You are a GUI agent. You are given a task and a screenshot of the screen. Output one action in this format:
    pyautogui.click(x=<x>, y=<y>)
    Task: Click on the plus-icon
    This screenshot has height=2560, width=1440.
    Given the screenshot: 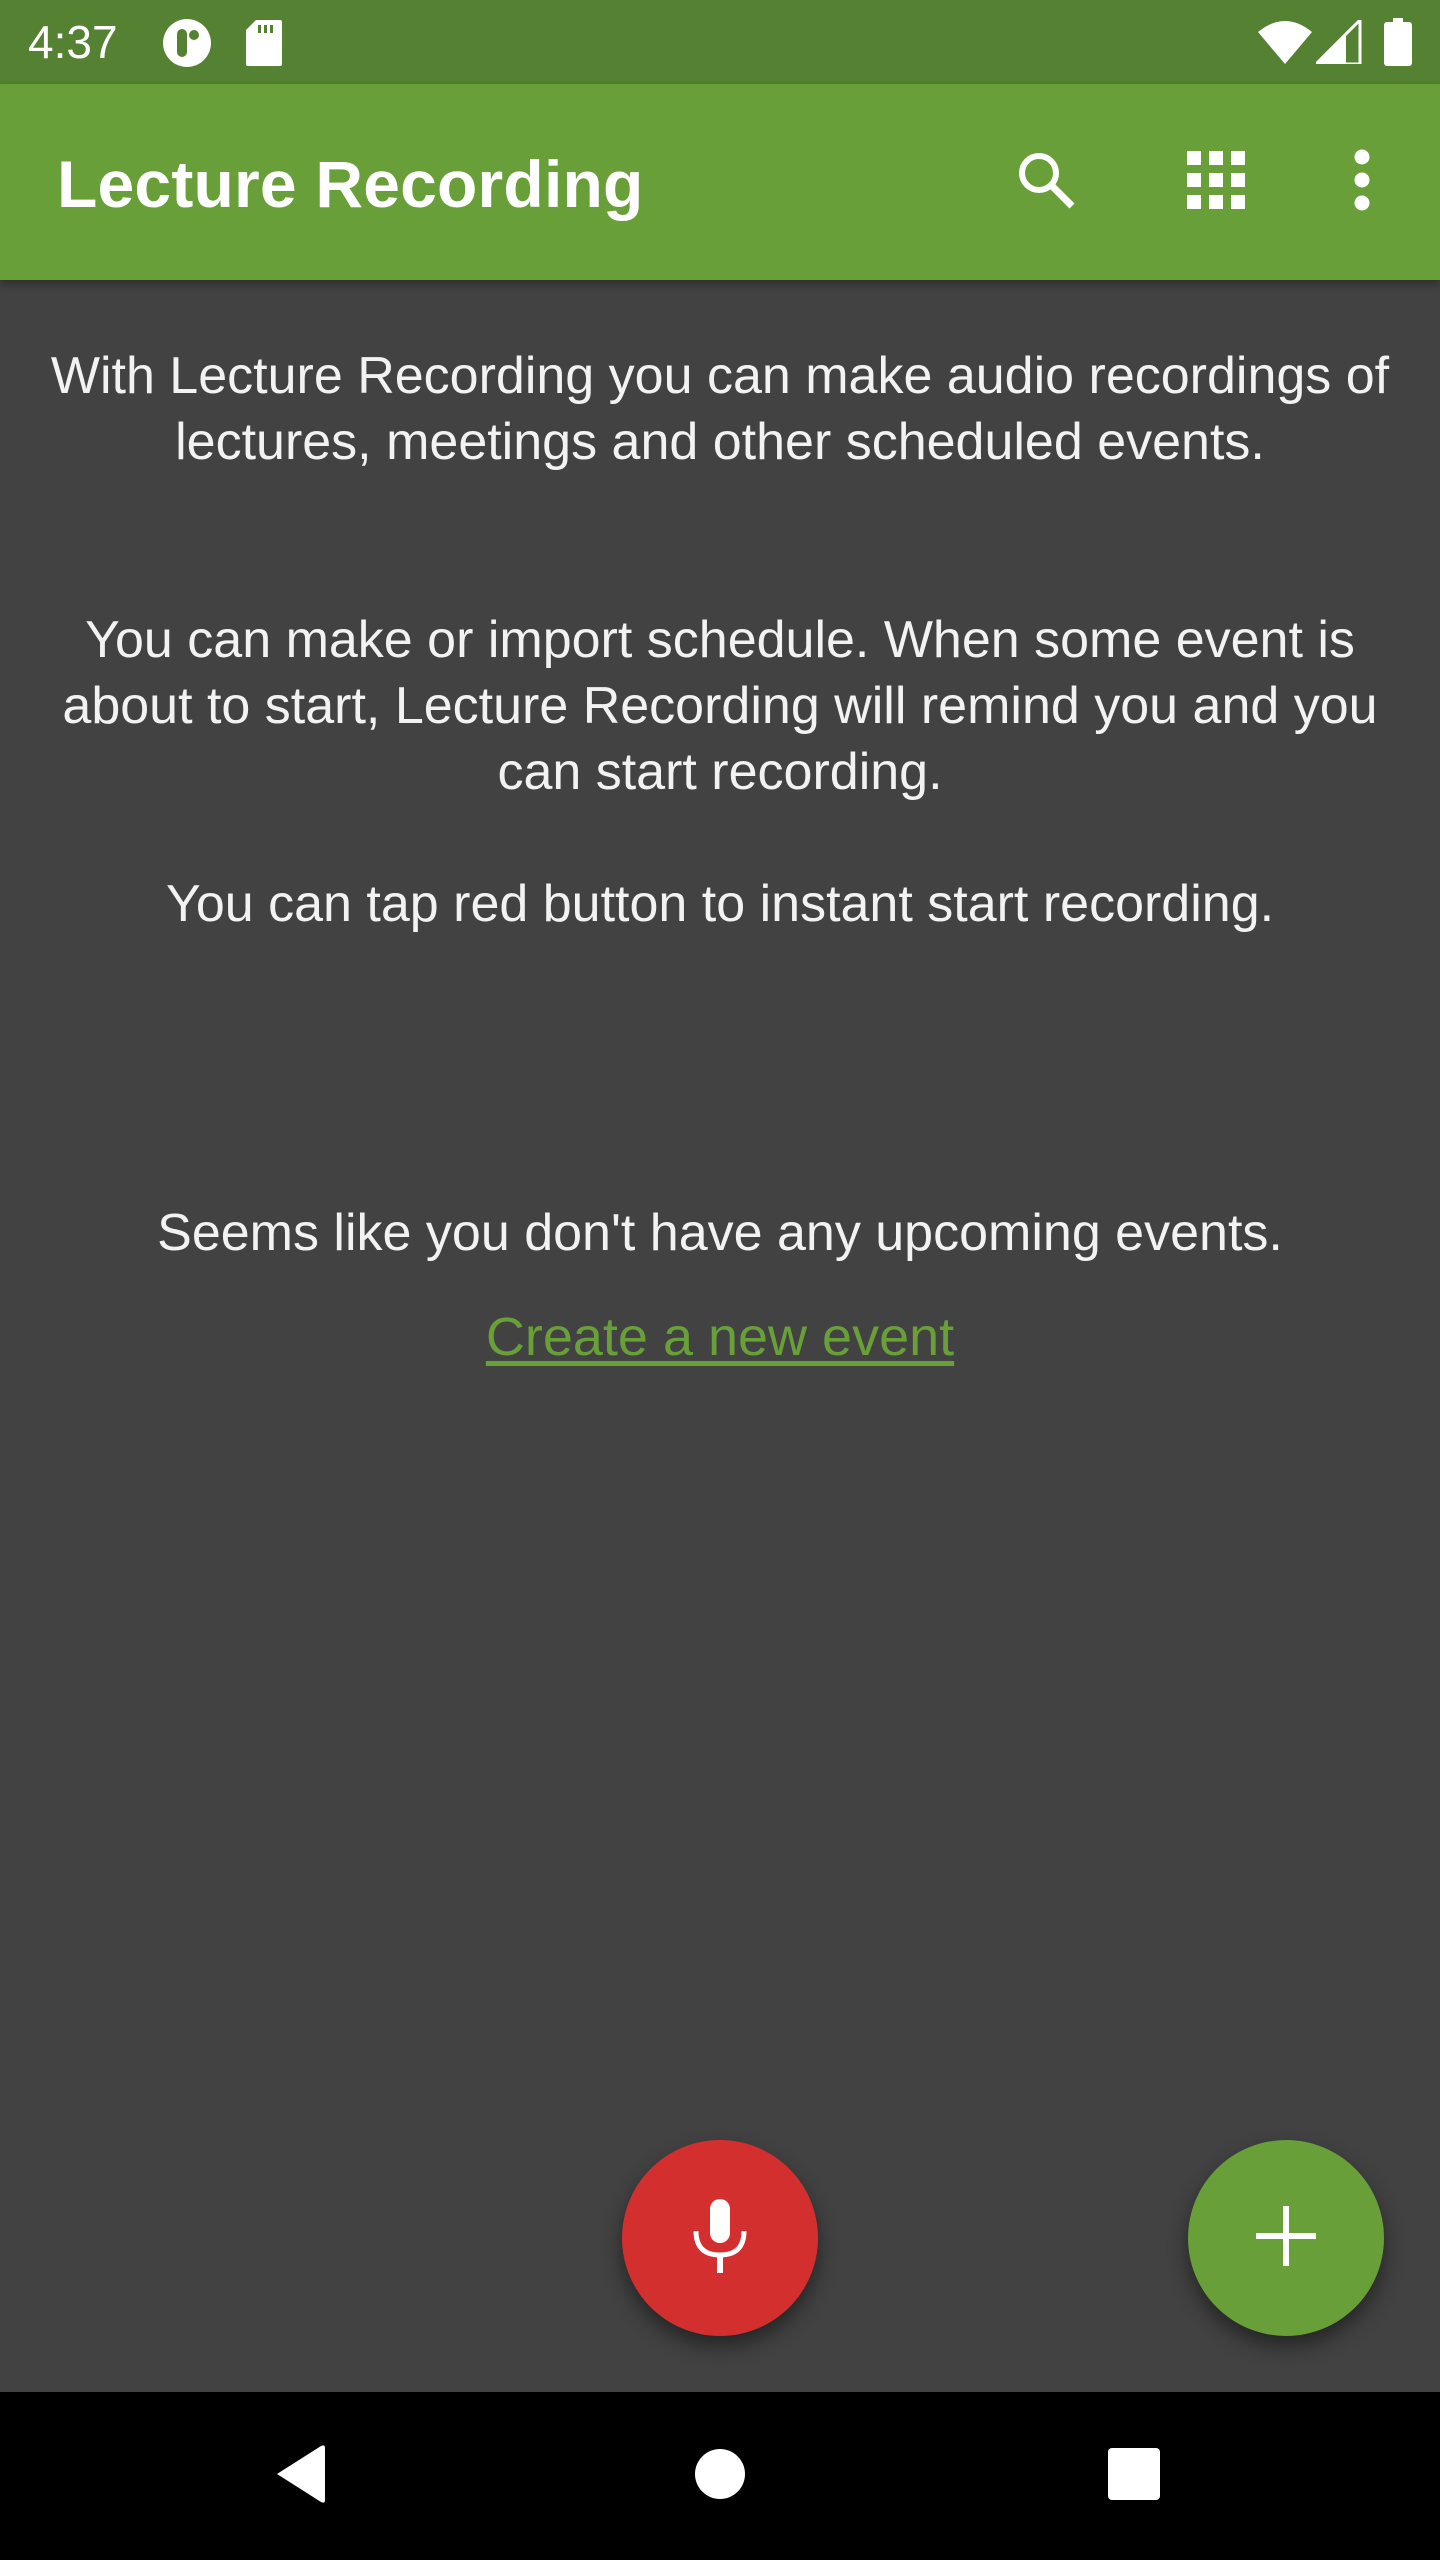 What is the action you would take?
    pyautogui.click(x=1286, y=2238)
    